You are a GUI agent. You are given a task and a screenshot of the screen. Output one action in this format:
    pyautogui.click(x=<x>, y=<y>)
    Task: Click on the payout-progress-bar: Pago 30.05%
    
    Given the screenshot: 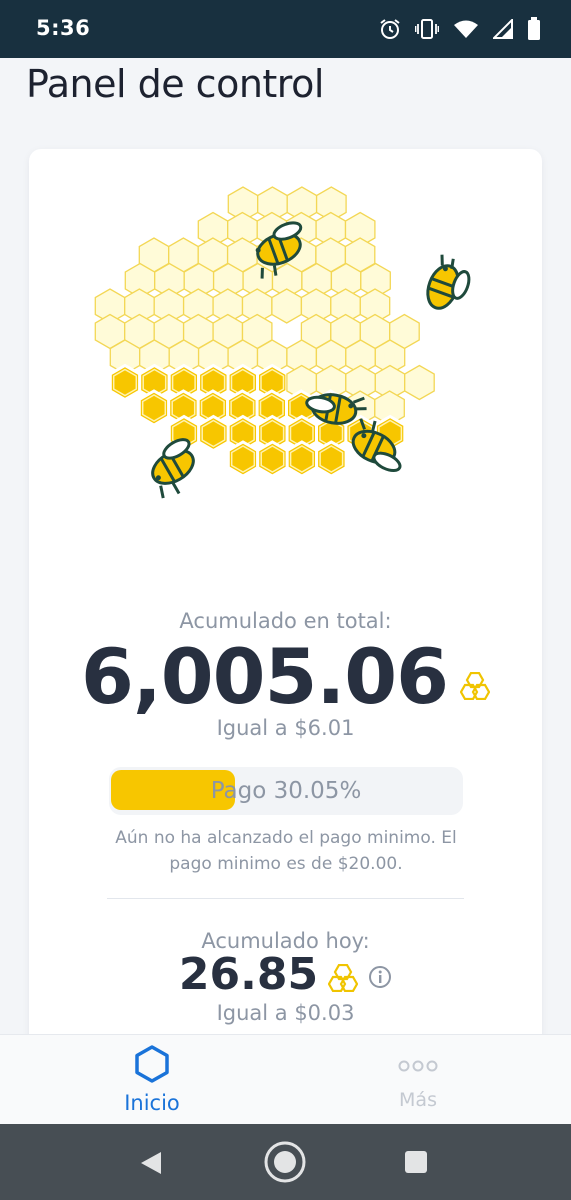 What is the action you would take?
    pyautogui.click(x=286, y=791)
    